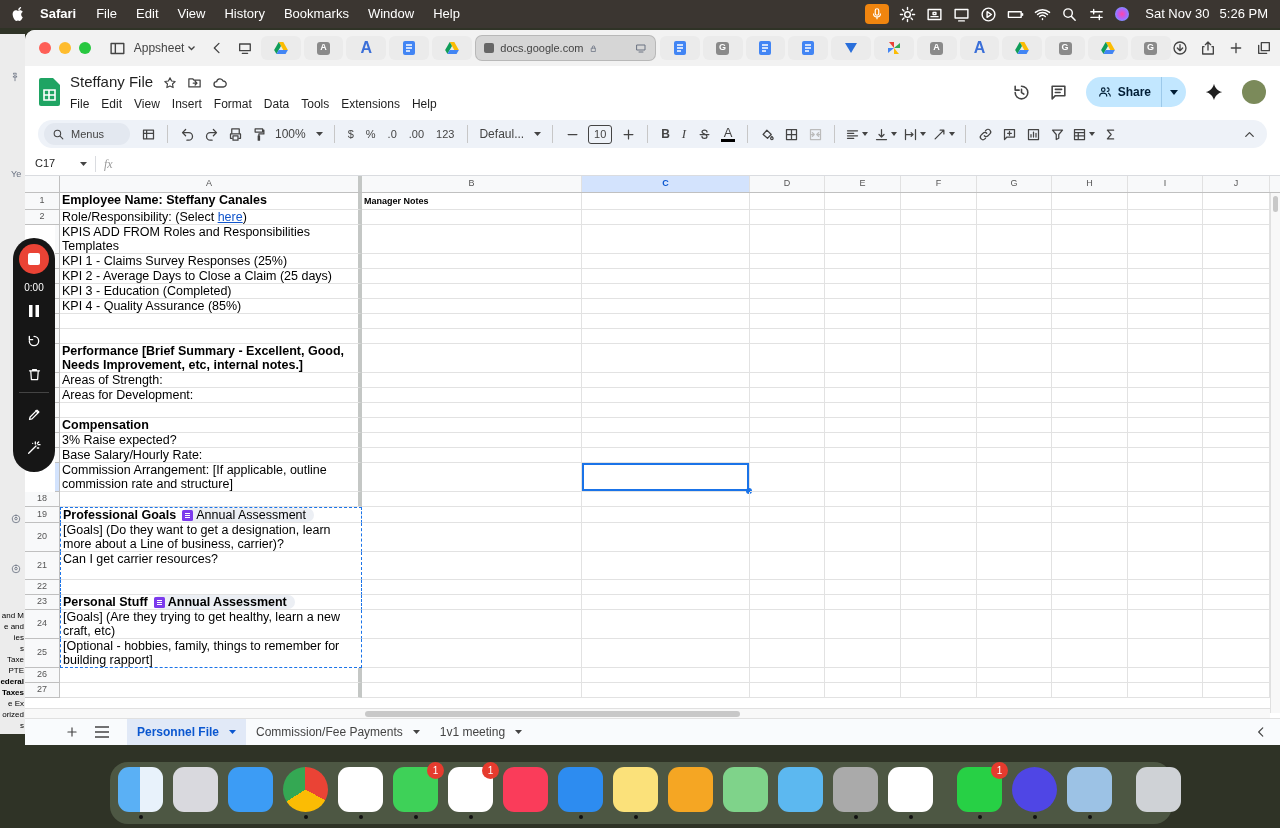  What do you see at coordinates (939, 184) in the screenshot?
I see `column-header: F` at bounding box center [939, 184].